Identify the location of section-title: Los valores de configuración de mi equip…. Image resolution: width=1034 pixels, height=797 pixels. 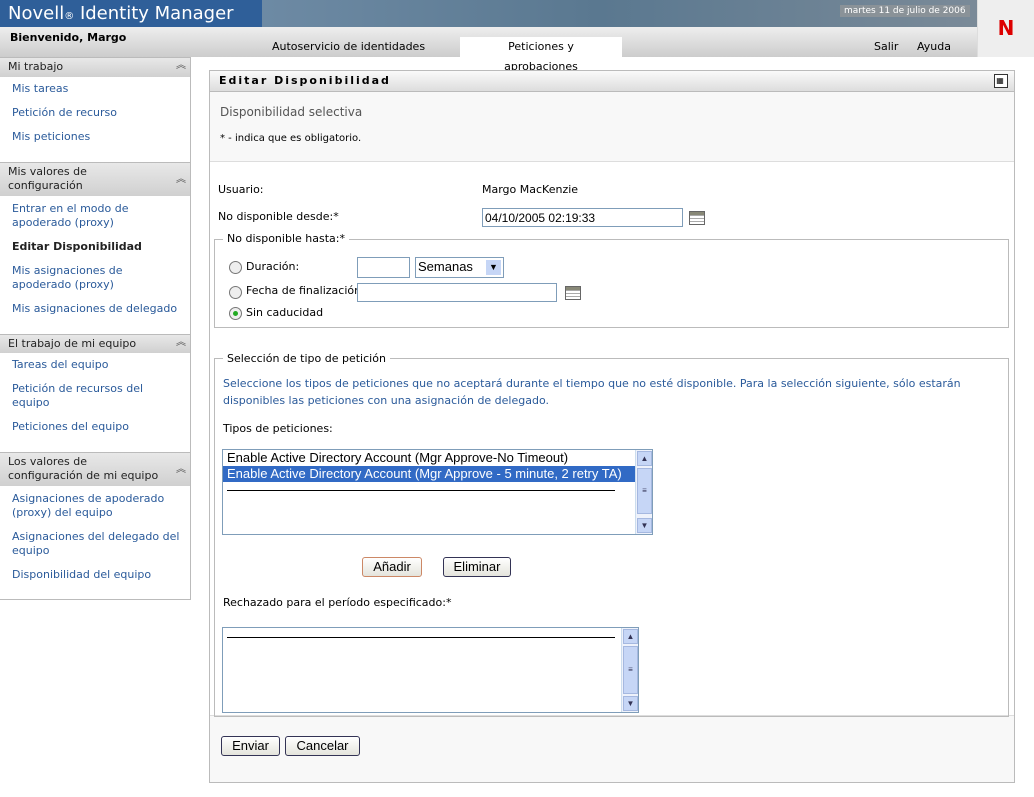
(83, 468).